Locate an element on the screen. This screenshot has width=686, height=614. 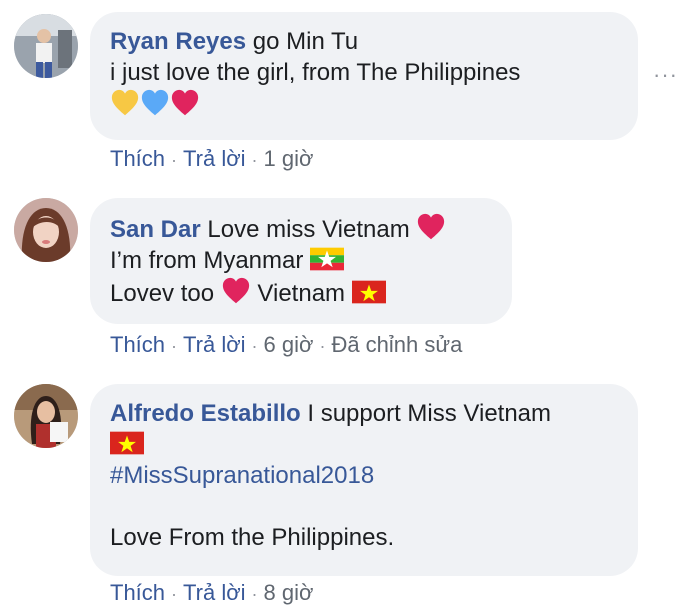
comment-actions: Thích · Trả lời · 8 giờ is located at coordinates (211, 593).